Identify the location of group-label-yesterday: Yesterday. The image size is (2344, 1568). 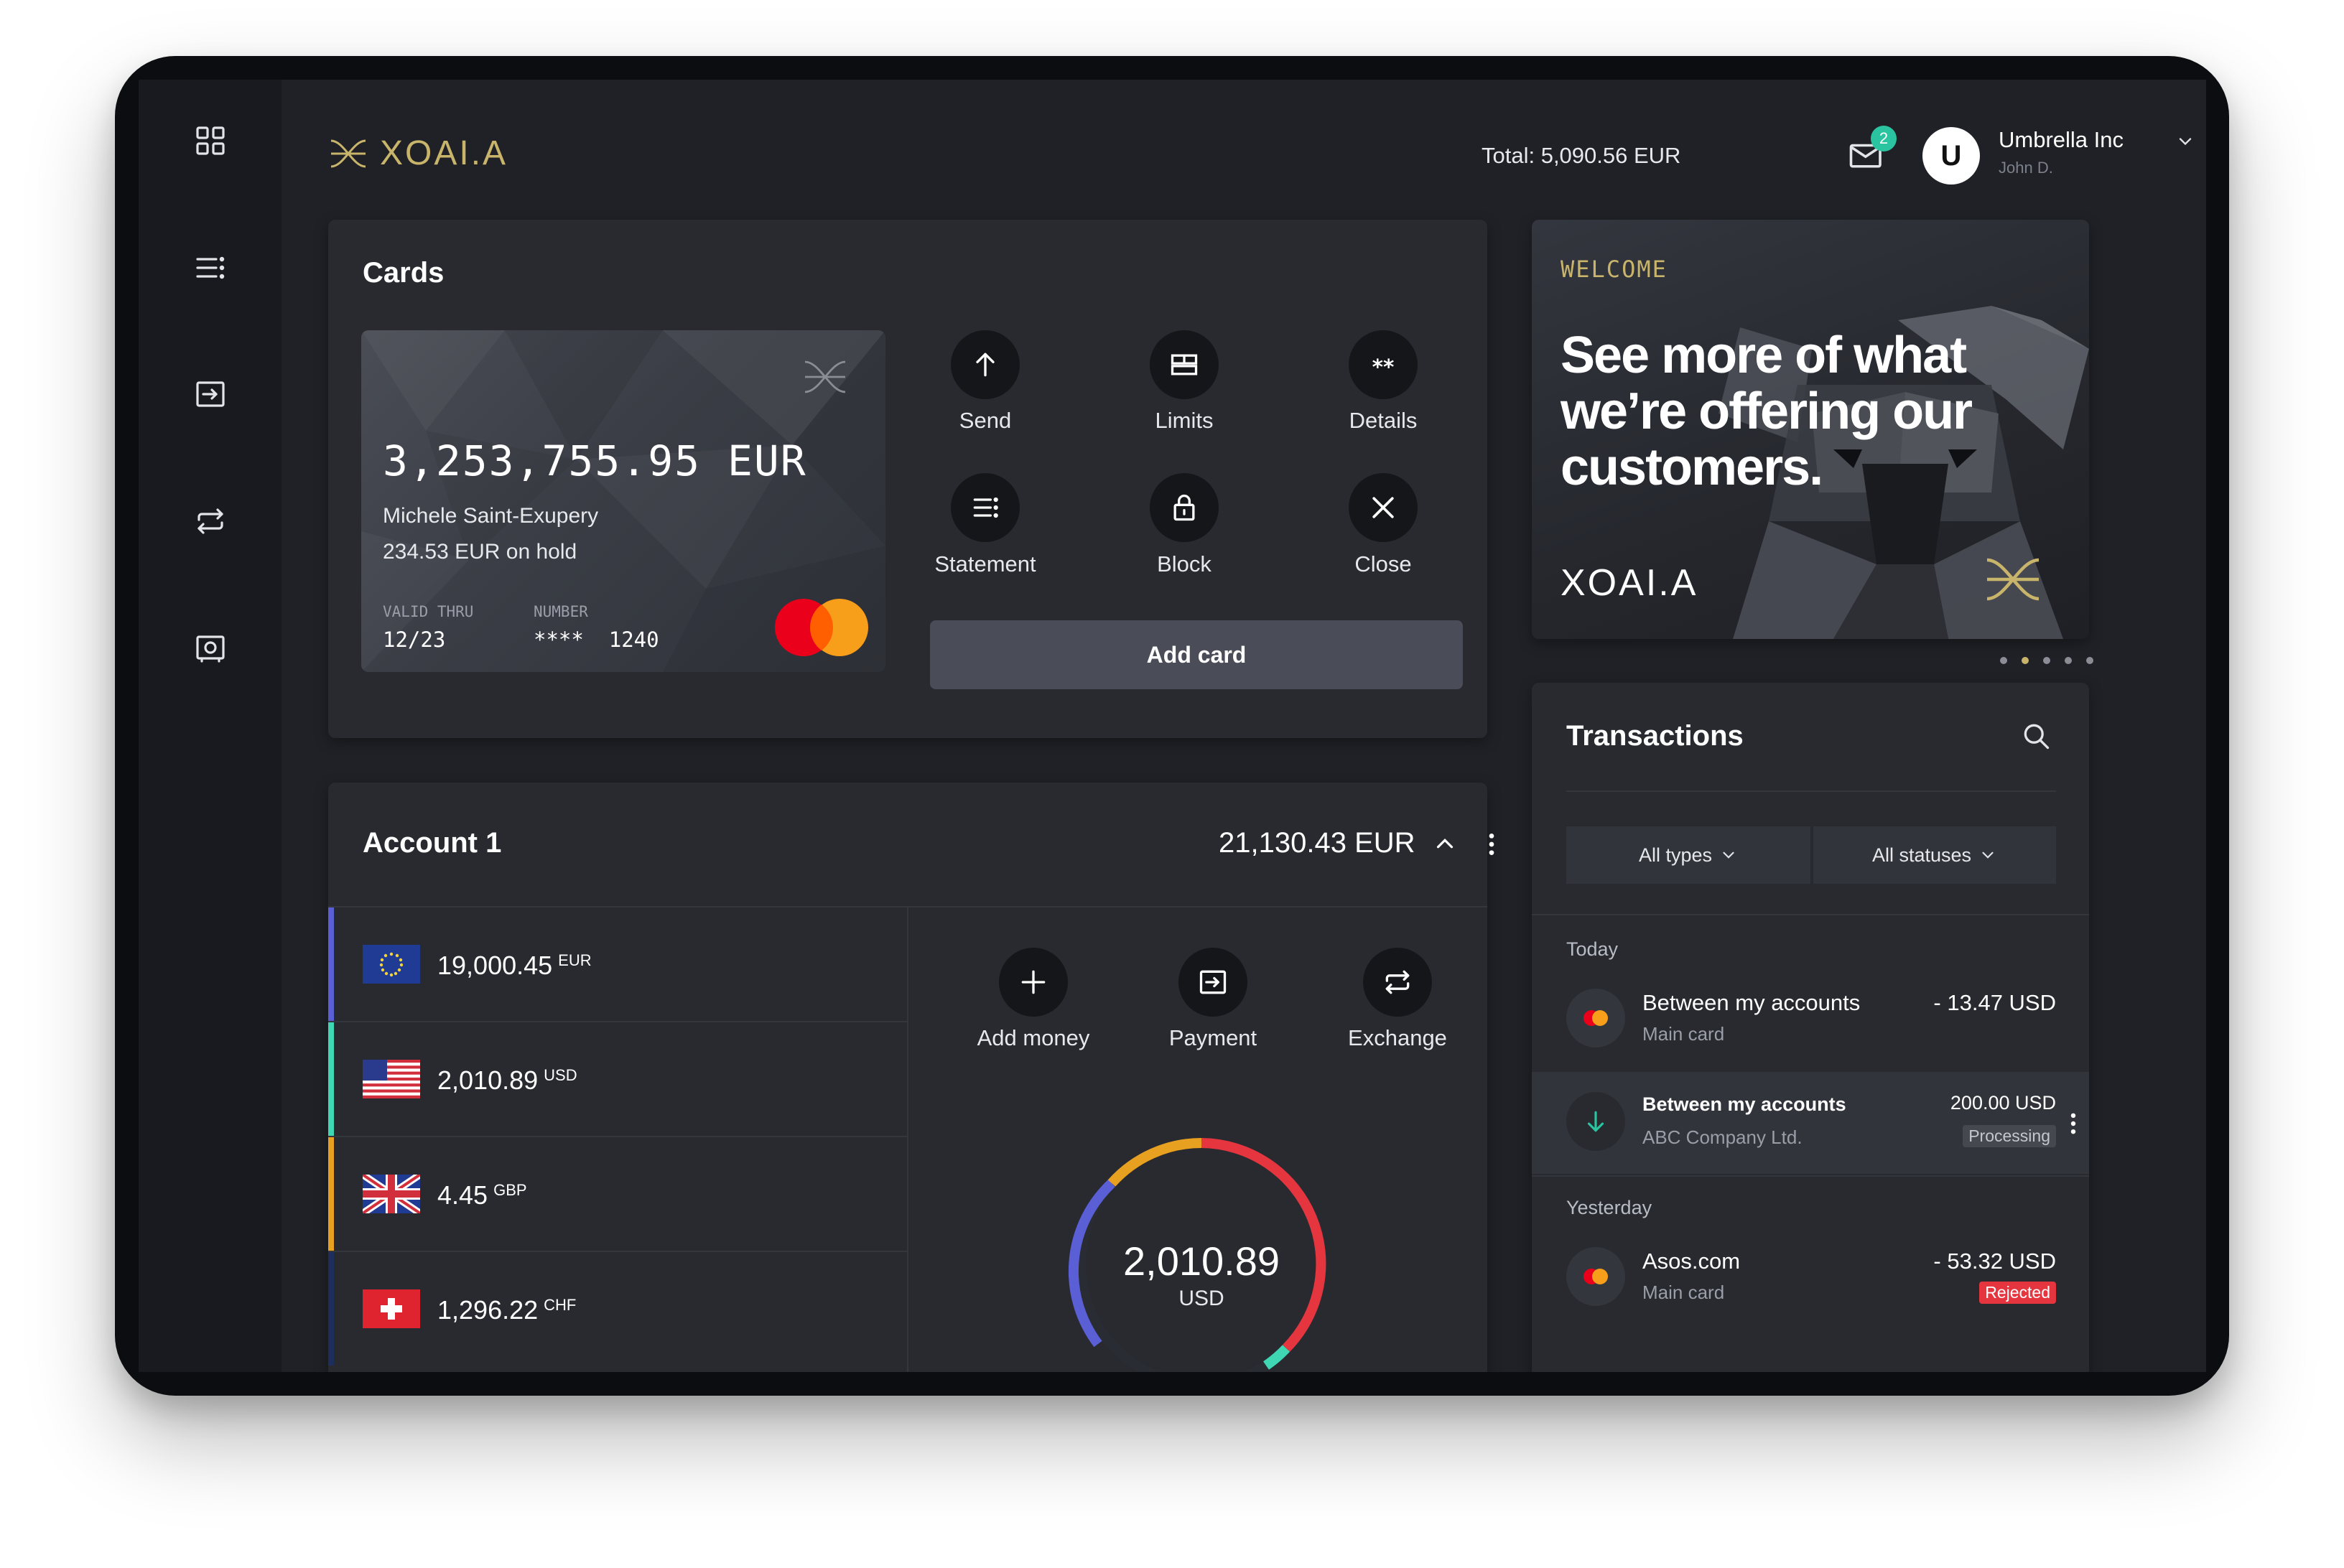
(1609, 1207).